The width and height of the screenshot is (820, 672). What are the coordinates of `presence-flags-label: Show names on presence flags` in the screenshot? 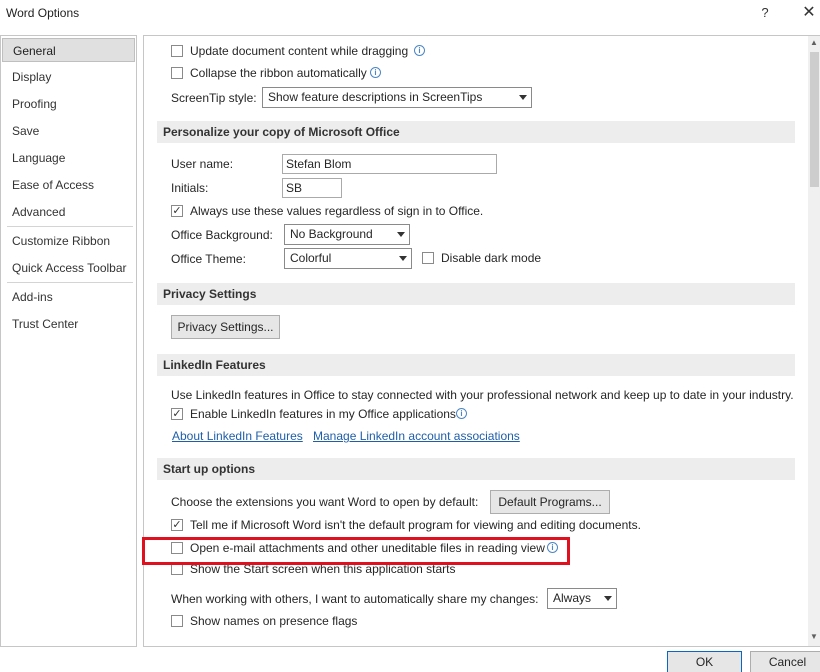 It's located at (274, 621).